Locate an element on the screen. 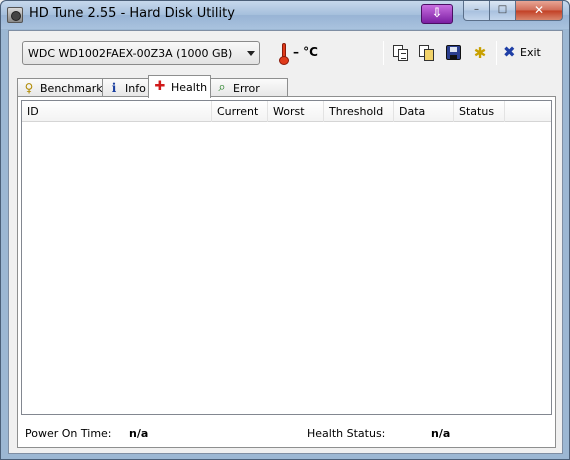 The image size is (570, 460). maximize-icon: □ is located at coordinates (502, 9).